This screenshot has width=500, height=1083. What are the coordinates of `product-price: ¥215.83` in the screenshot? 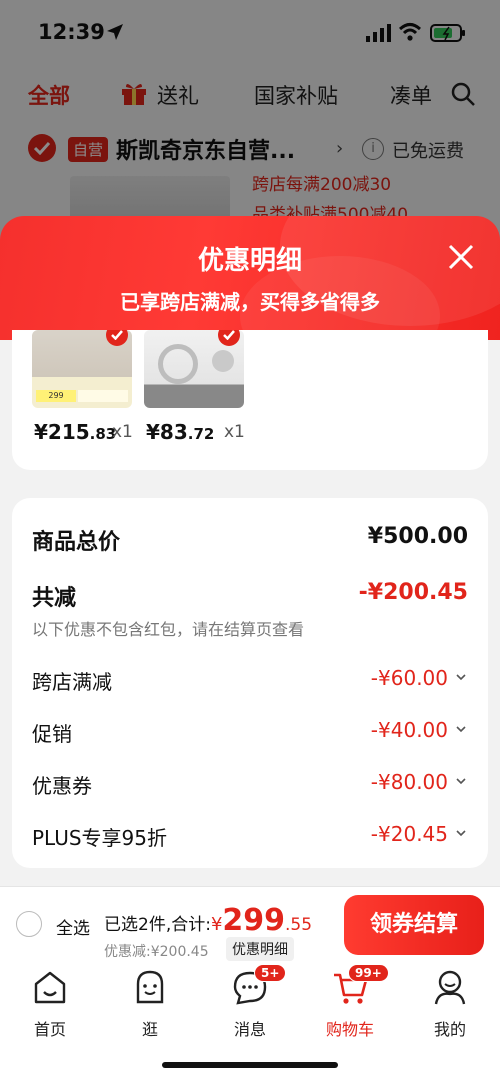 It's located at (75, 432).